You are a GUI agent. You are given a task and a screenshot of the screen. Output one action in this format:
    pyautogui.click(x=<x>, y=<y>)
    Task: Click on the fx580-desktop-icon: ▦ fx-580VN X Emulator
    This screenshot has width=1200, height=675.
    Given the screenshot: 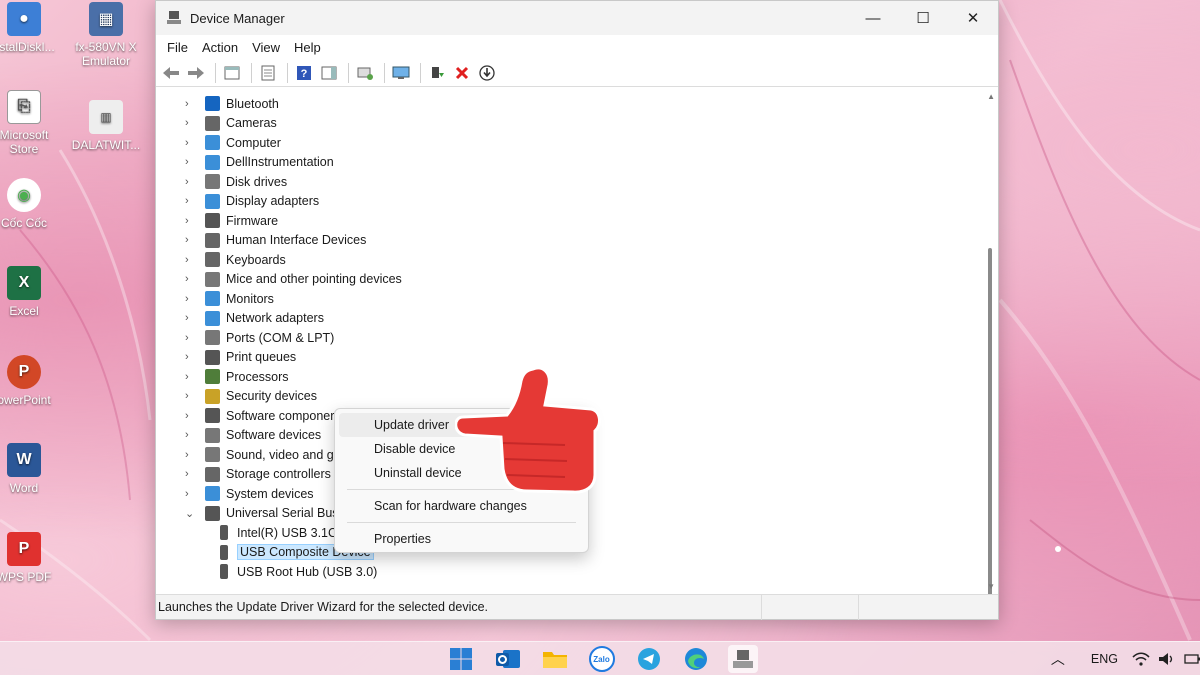 What is the action you would take?
    pyautogui.click(x=106, y=35)
    